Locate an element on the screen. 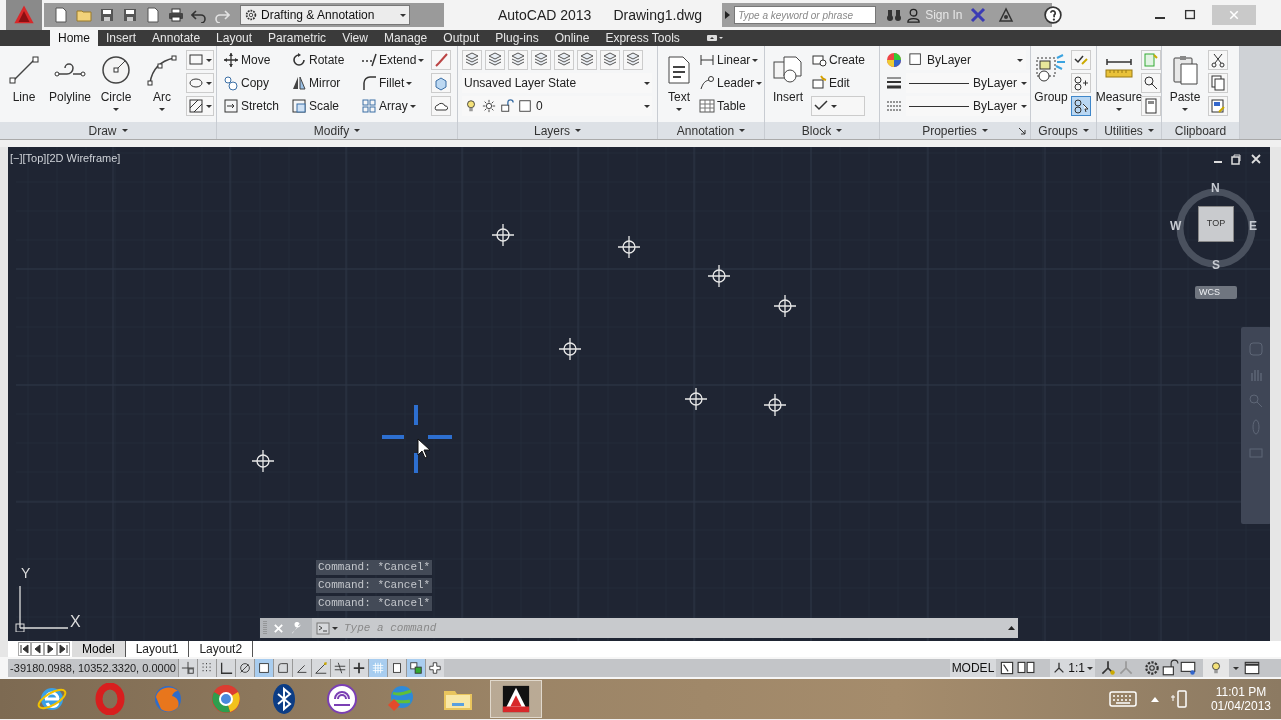 This screenshot has height=720, width=1281. ribbon-tab: Output is located at coordinates (461, 38).